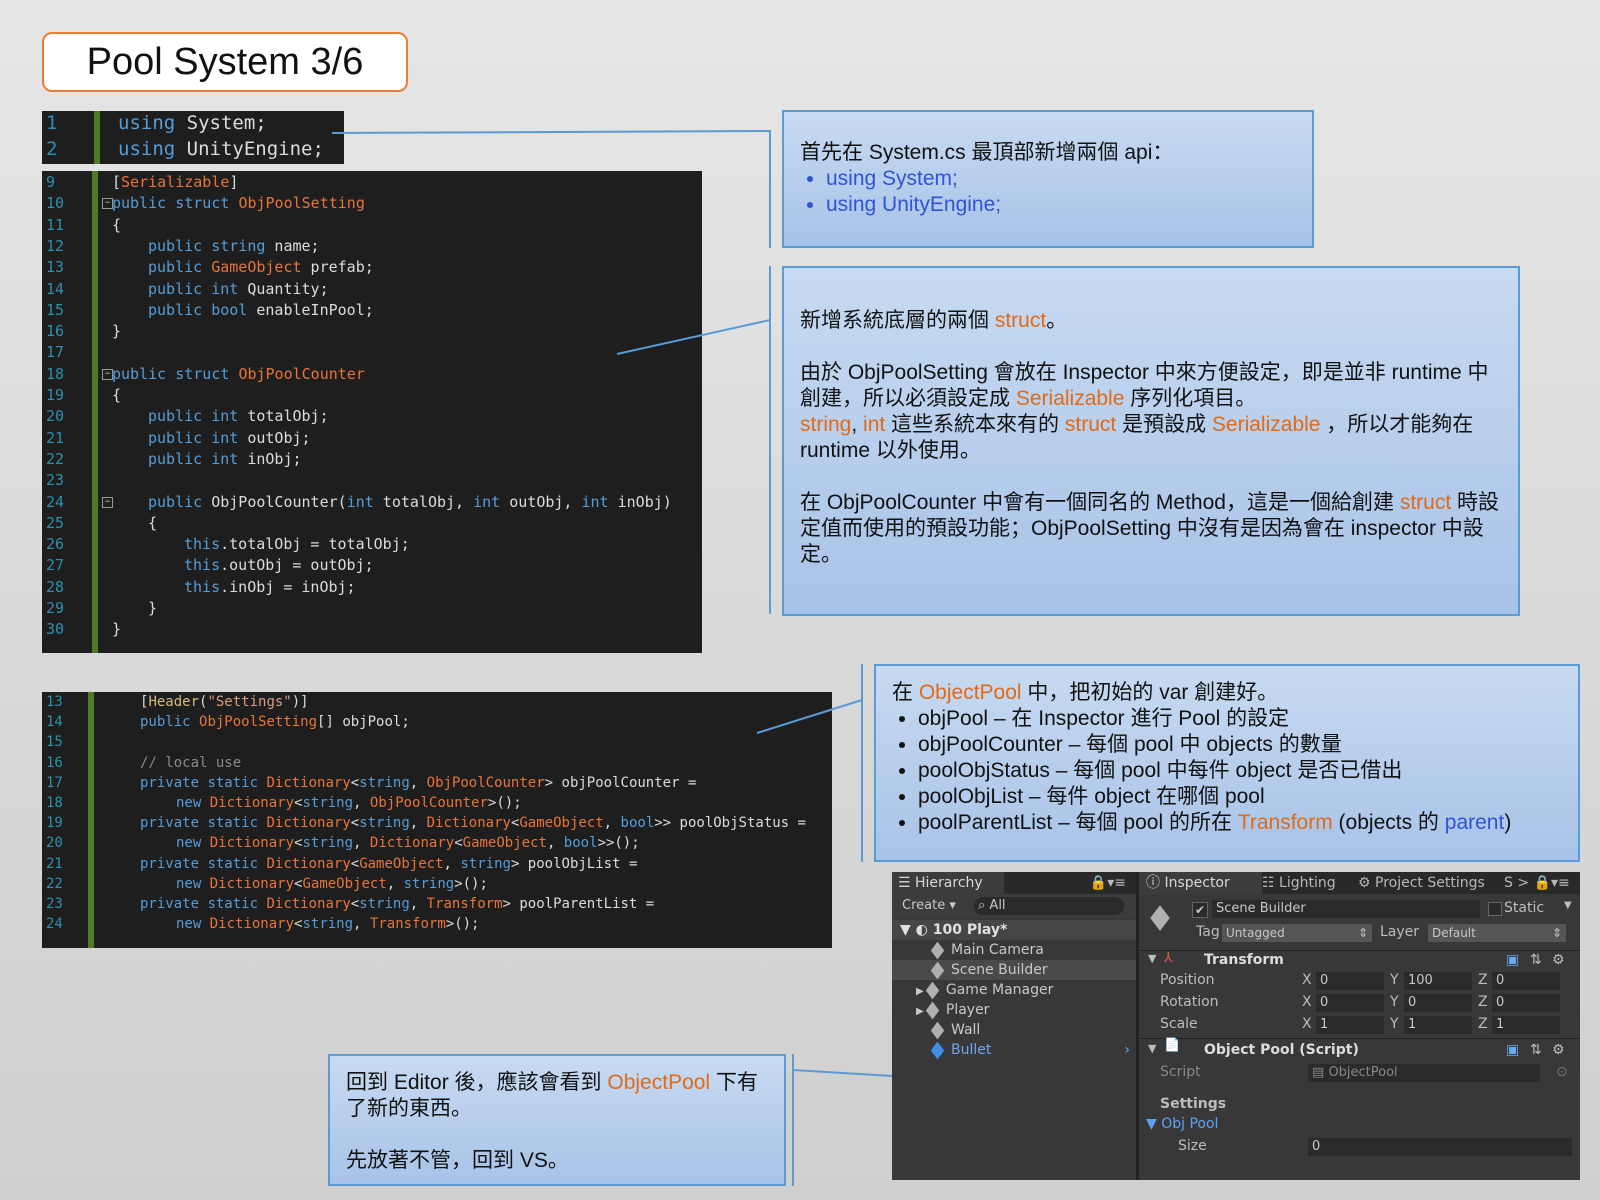 Image resolution: width=1600 pixels, height=1200 pixels. What do you see at coordinates (437, 704) in the screenshot?
I see `code-line: 13 [Header("Settings")]` at bounding box center [437, 704].